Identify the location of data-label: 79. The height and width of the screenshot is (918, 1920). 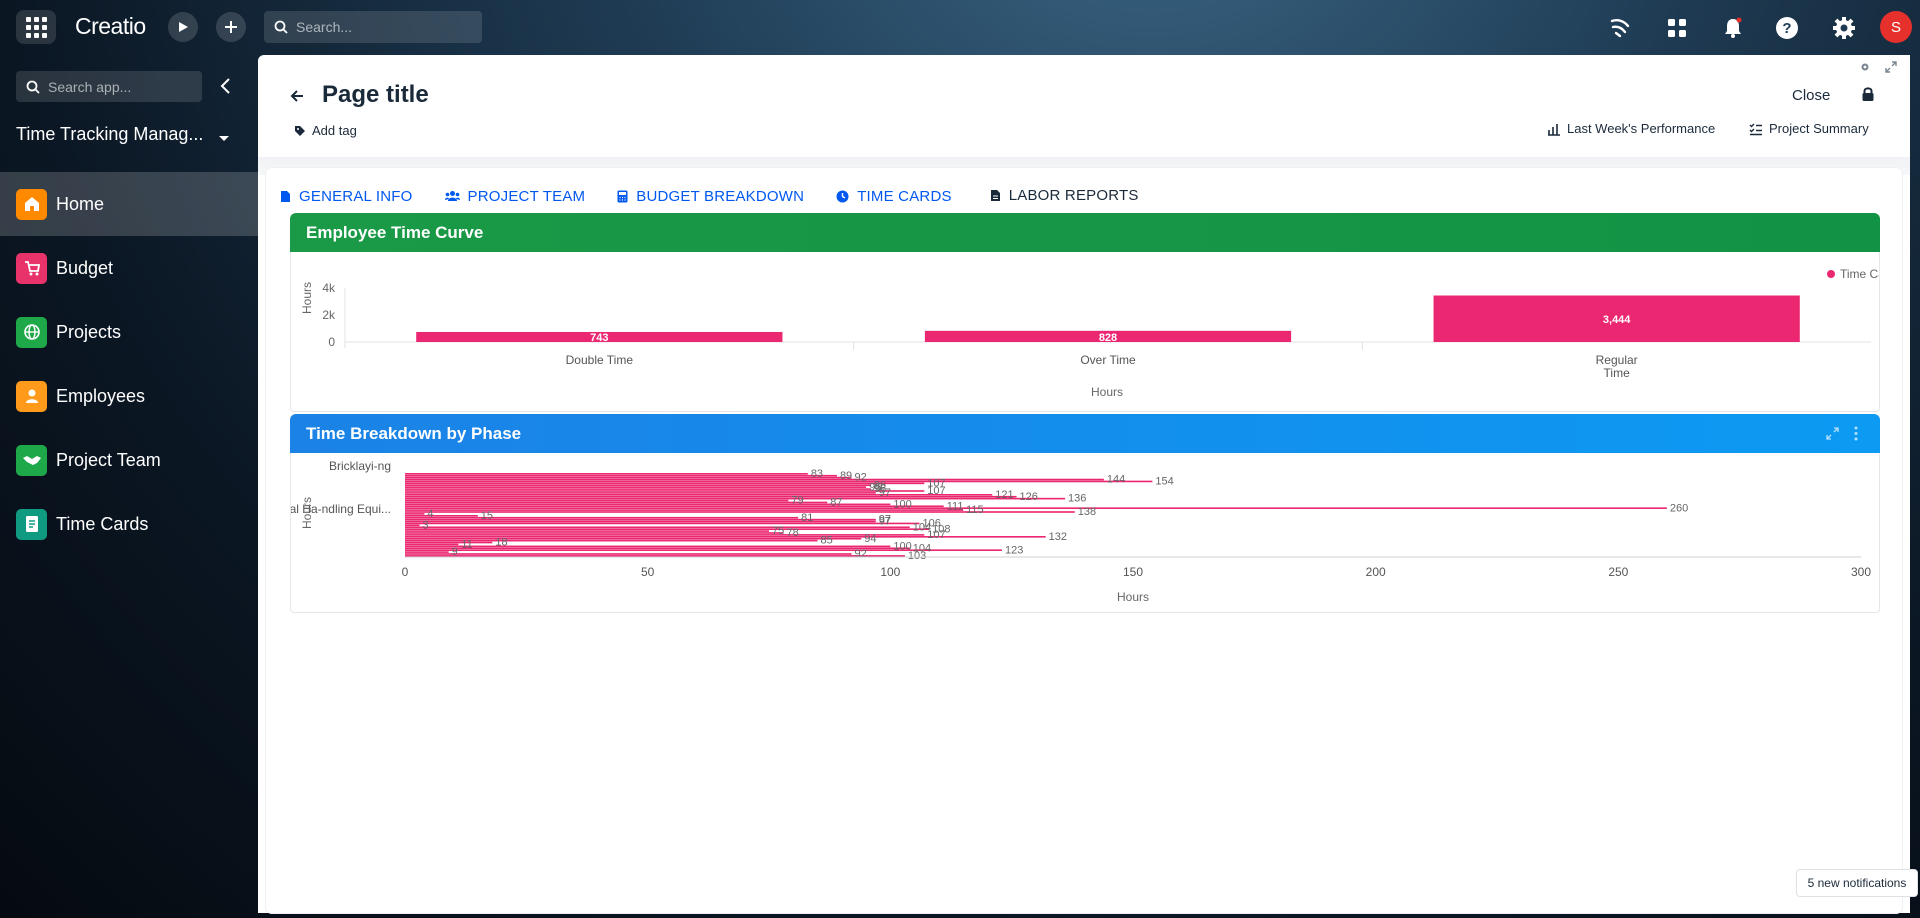
(797, 501).